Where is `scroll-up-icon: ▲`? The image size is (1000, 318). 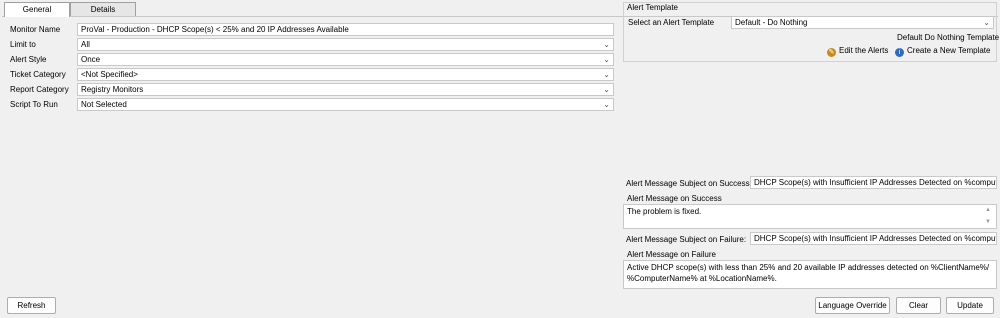
scroll-up-icon: ▲ is located at coordinates (988, 210).